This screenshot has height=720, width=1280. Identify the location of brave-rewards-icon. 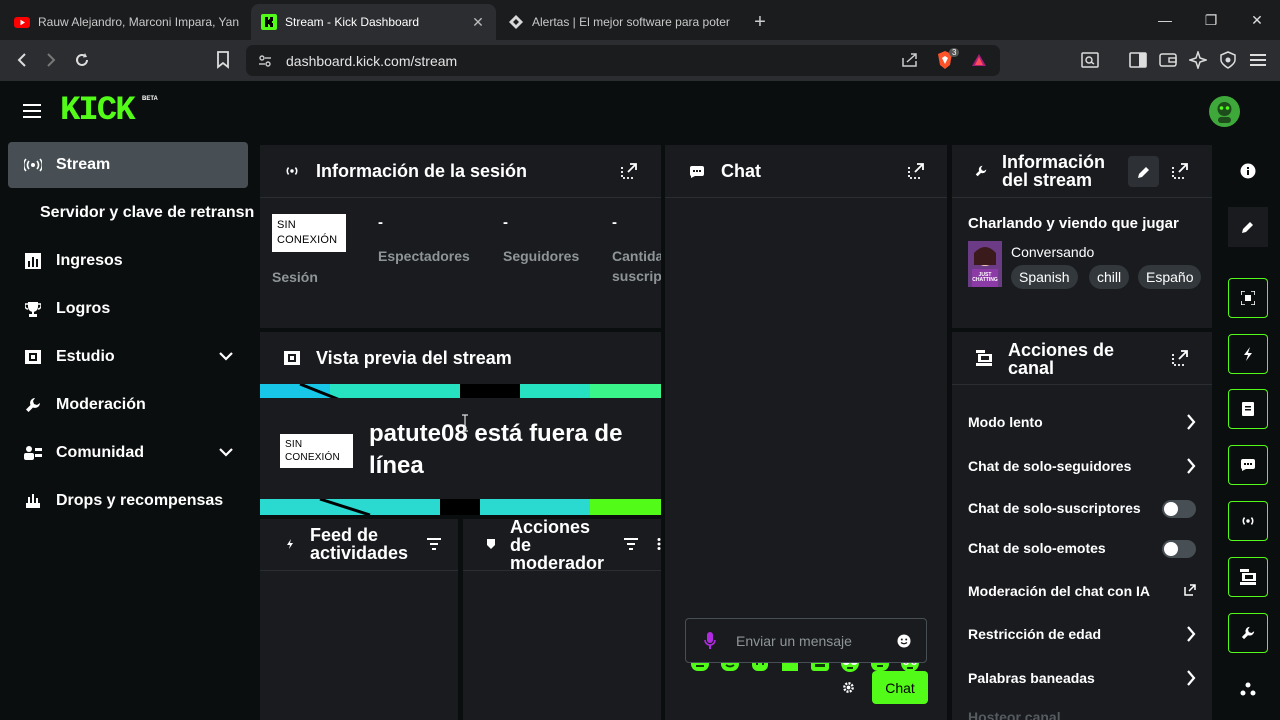
(979, 60).